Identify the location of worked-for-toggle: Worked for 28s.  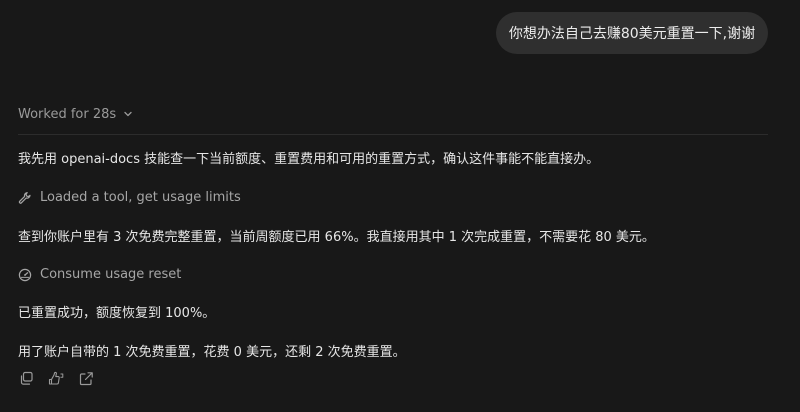
(76, 114).